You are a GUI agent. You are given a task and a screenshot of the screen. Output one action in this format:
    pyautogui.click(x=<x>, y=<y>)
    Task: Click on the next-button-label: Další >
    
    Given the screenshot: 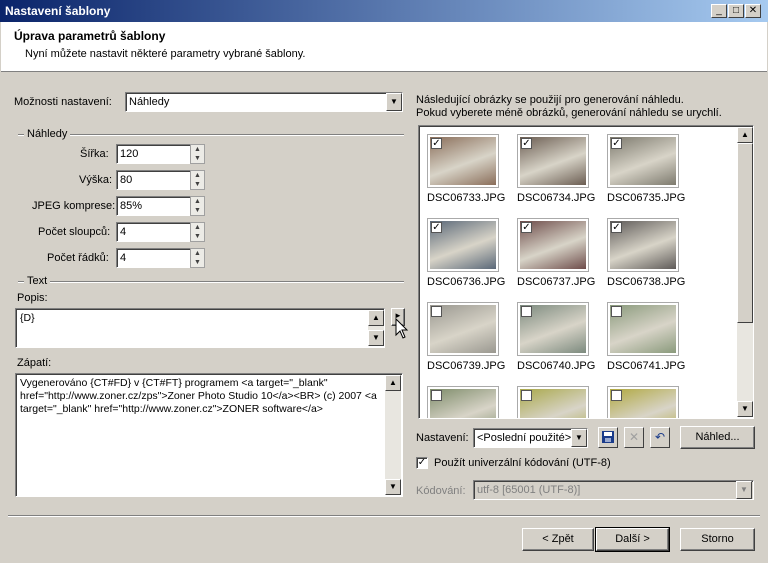 What is the action you would take?
    pyautogui.click(x=632, y=539)
    